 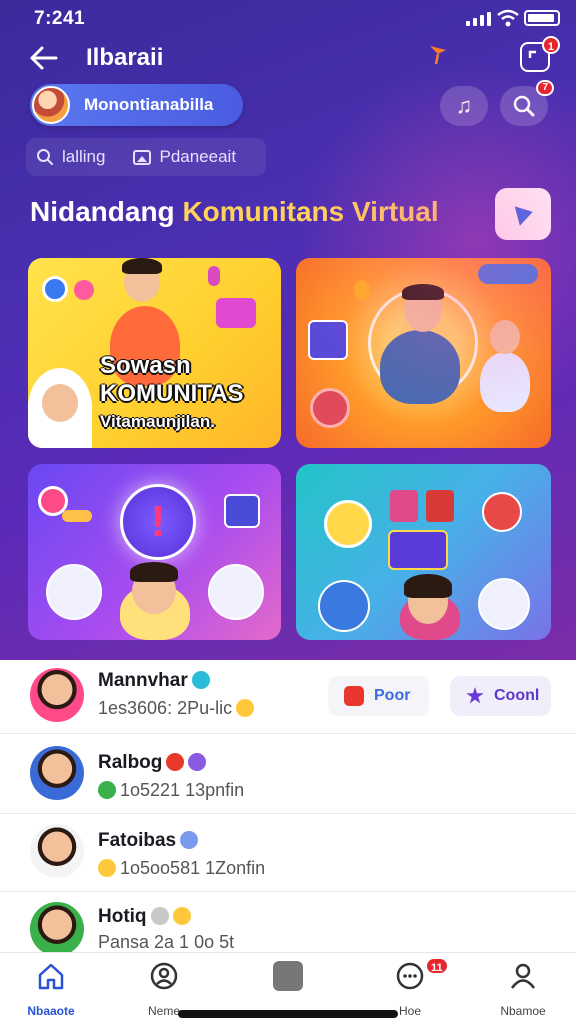 I want to click on music-note-icon: ♫, so click(x=464, y=105).